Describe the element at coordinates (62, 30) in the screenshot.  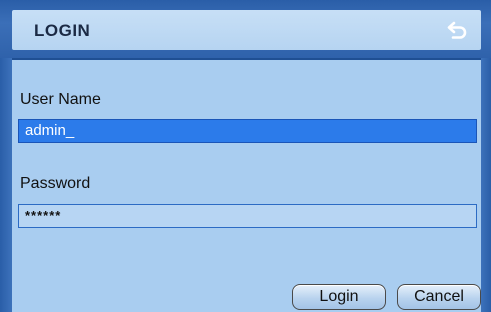
I see `dialog-title: LOGIN` at that location.